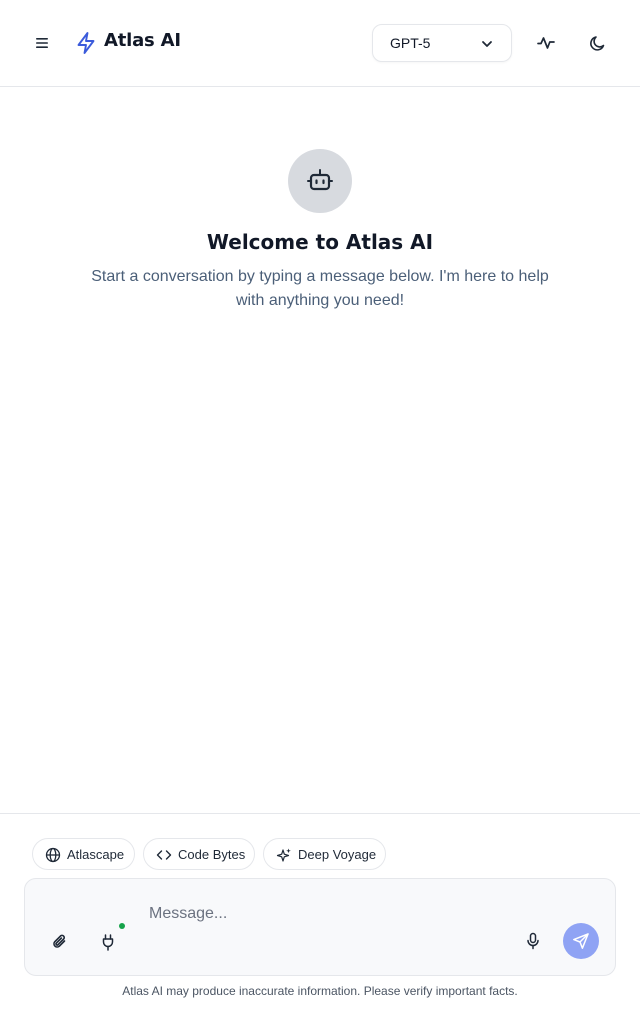  I want to click on menu-button, so click(42, 43).